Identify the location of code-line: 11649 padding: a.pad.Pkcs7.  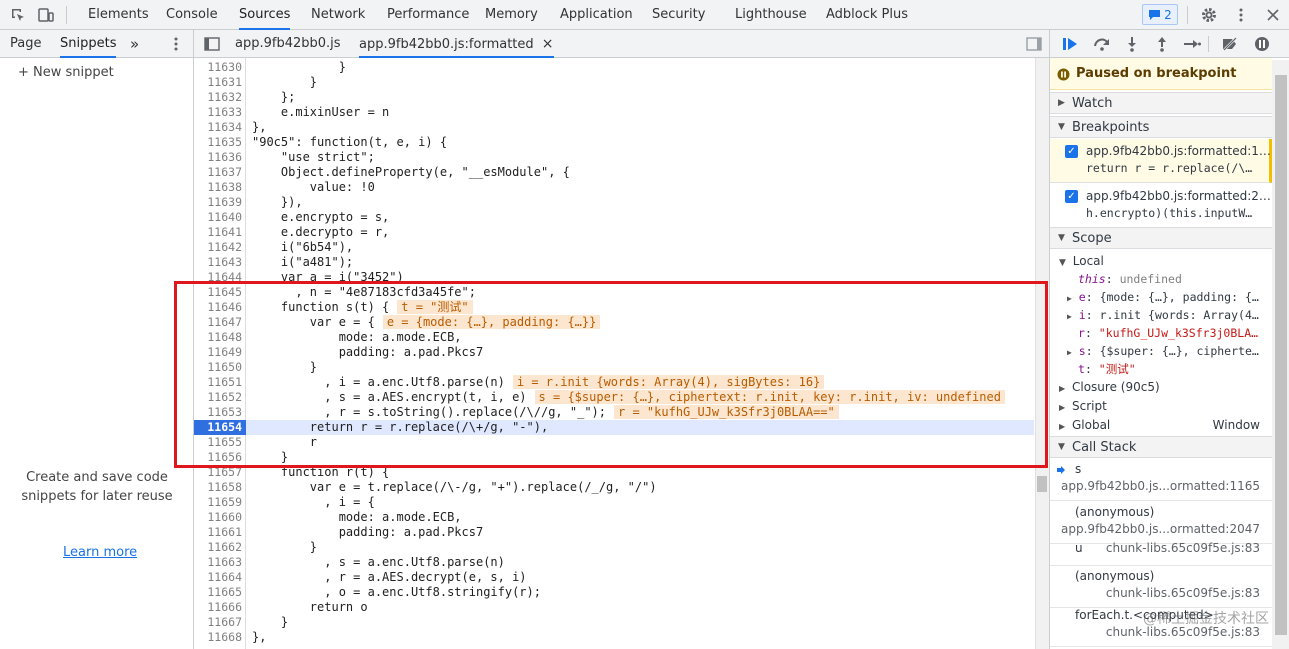
(614, 352).